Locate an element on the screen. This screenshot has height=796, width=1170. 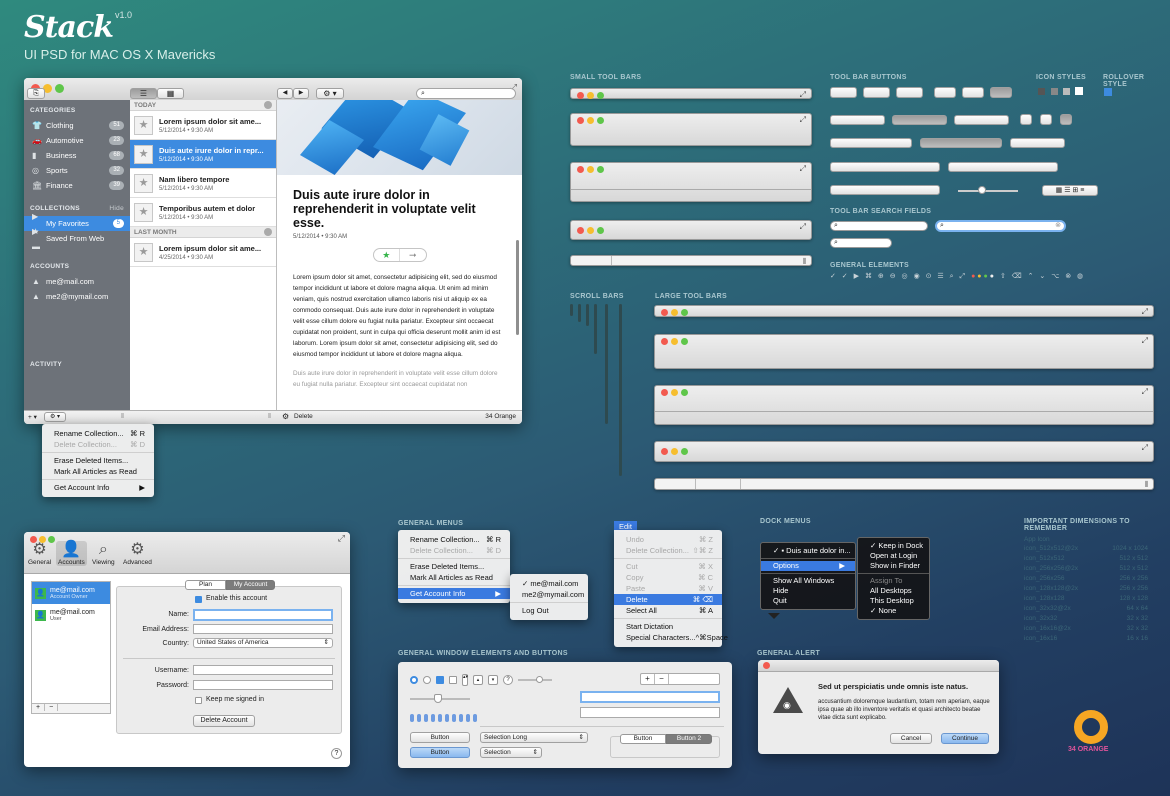
sidebar-item-automotive: 🚗 Automotive 23 is located at coordinates (77, 140).